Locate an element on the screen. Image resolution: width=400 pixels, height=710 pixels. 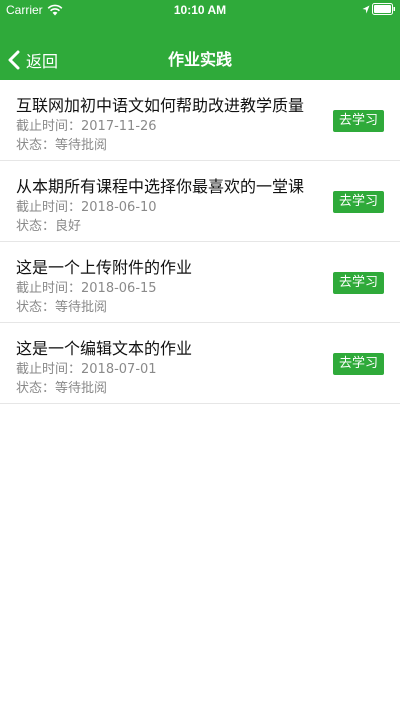
clock: 10:10 AM is located at coordinates (200, 10).